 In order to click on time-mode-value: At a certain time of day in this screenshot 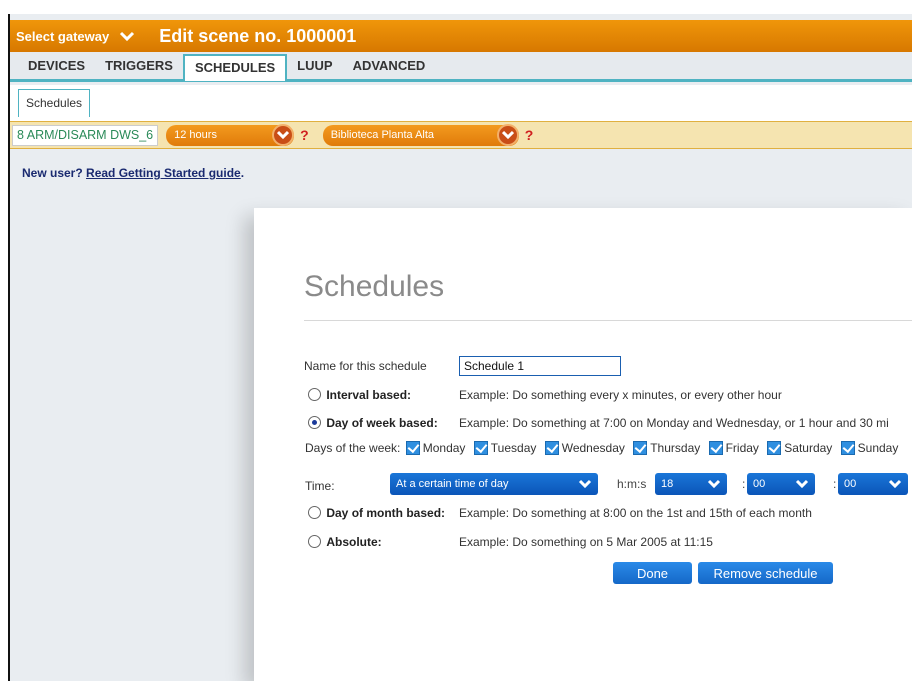, I will do `click(452, 484)`.